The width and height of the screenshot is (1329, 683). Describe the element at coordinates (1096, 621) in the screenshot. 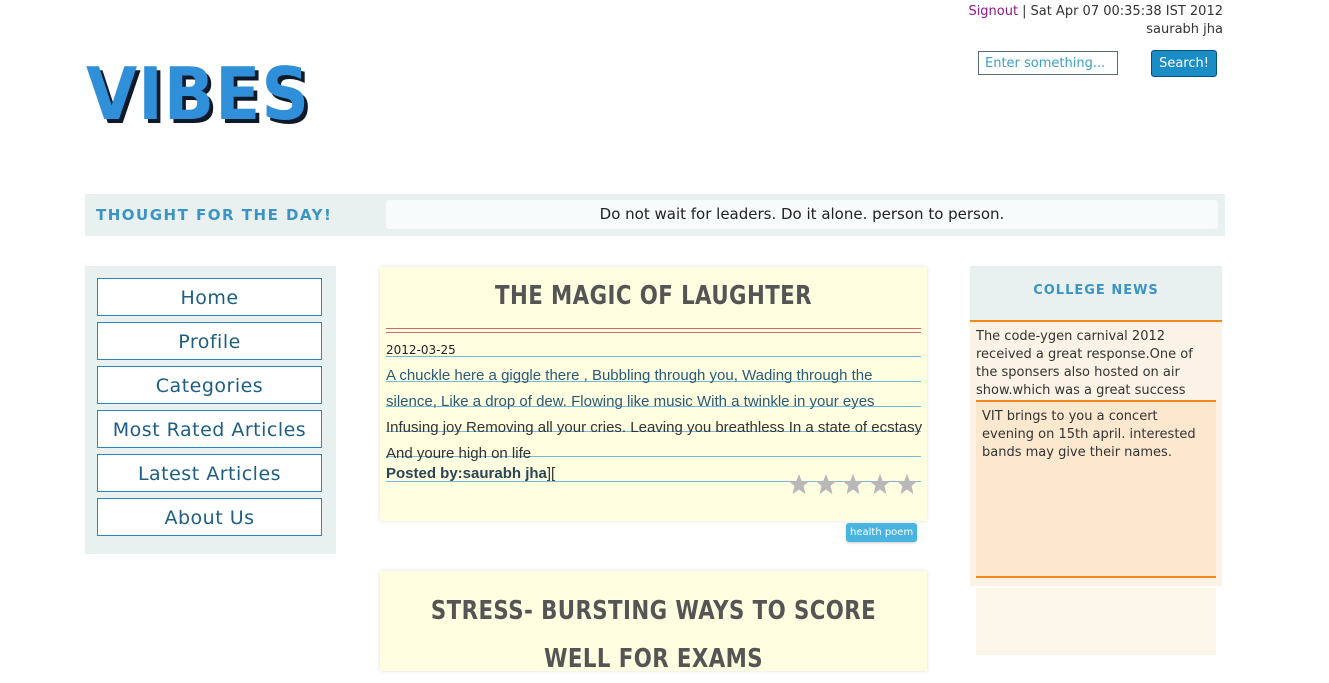

I see `news-panel-bottom` at that location.